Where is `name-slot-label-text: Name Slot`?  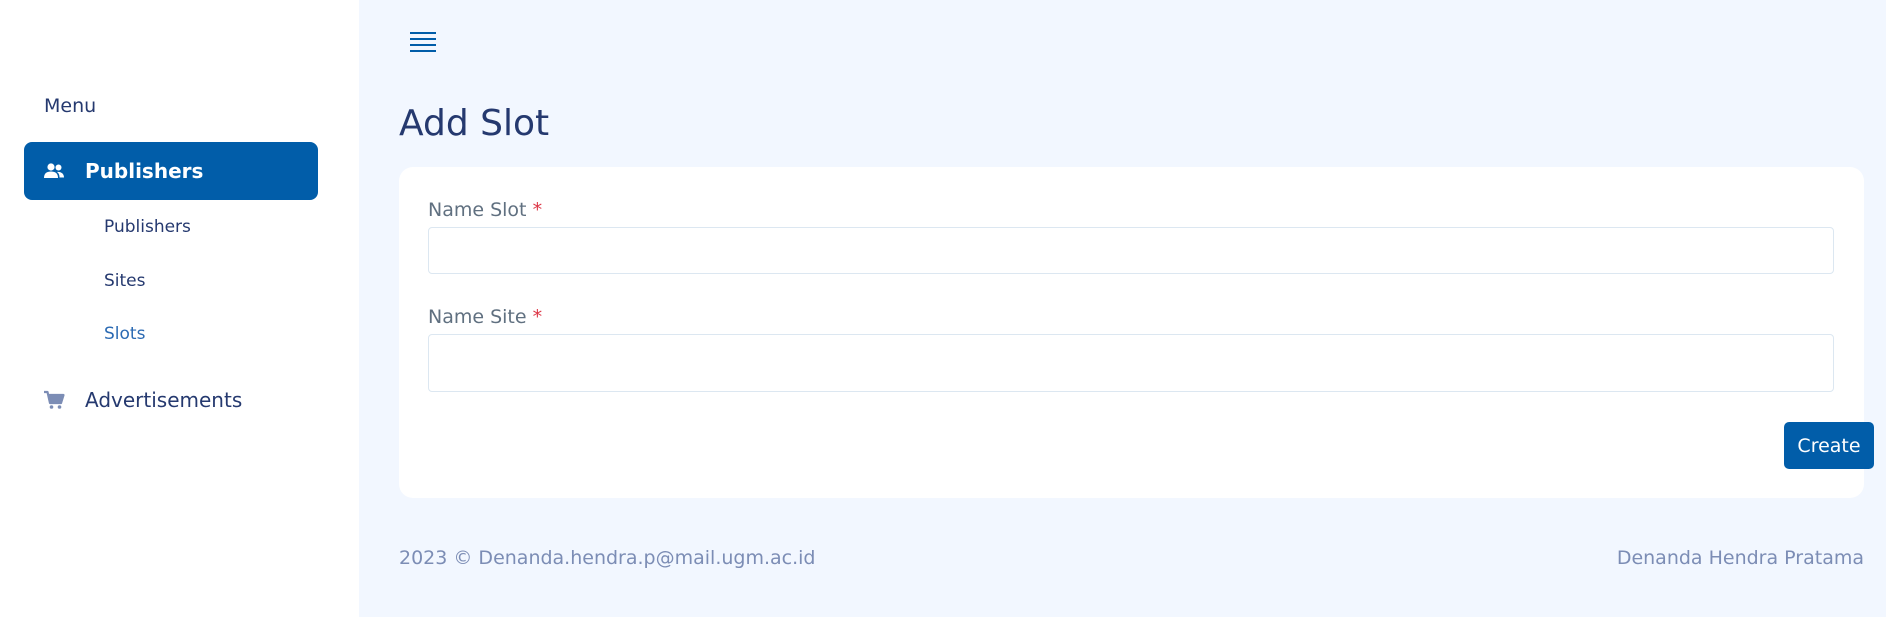 name-slot-label-text: Name Slot is located at coordinates (477, 210).